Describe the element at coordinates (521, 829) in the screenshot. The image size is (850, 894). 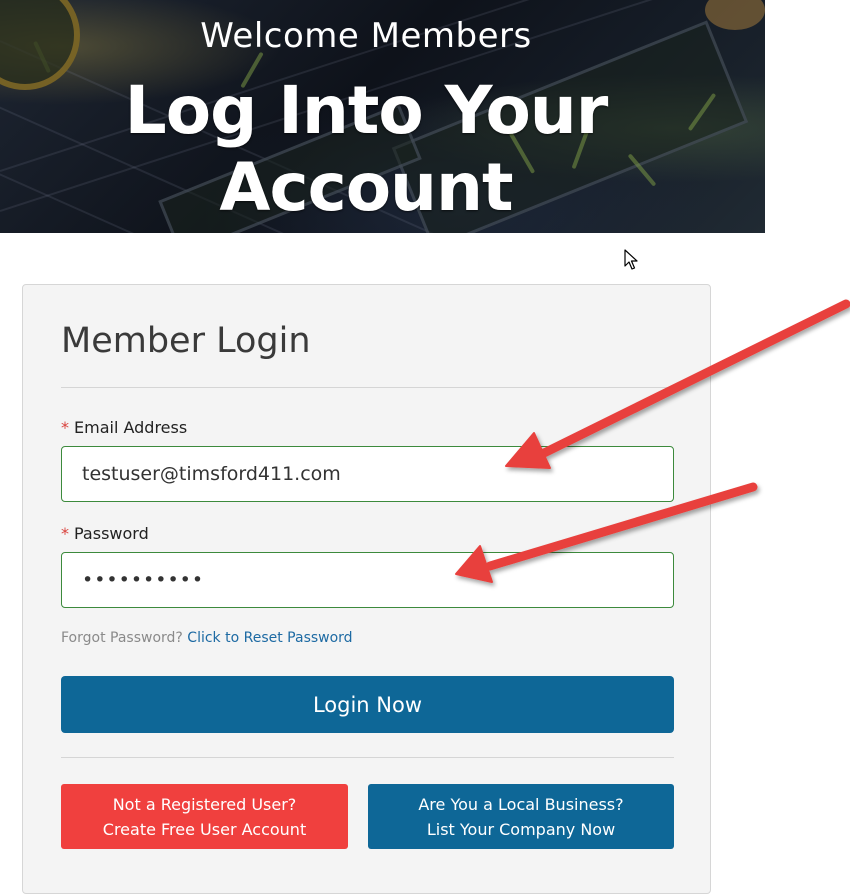
I see `business-button-line2: List Your Company Now` at that location.